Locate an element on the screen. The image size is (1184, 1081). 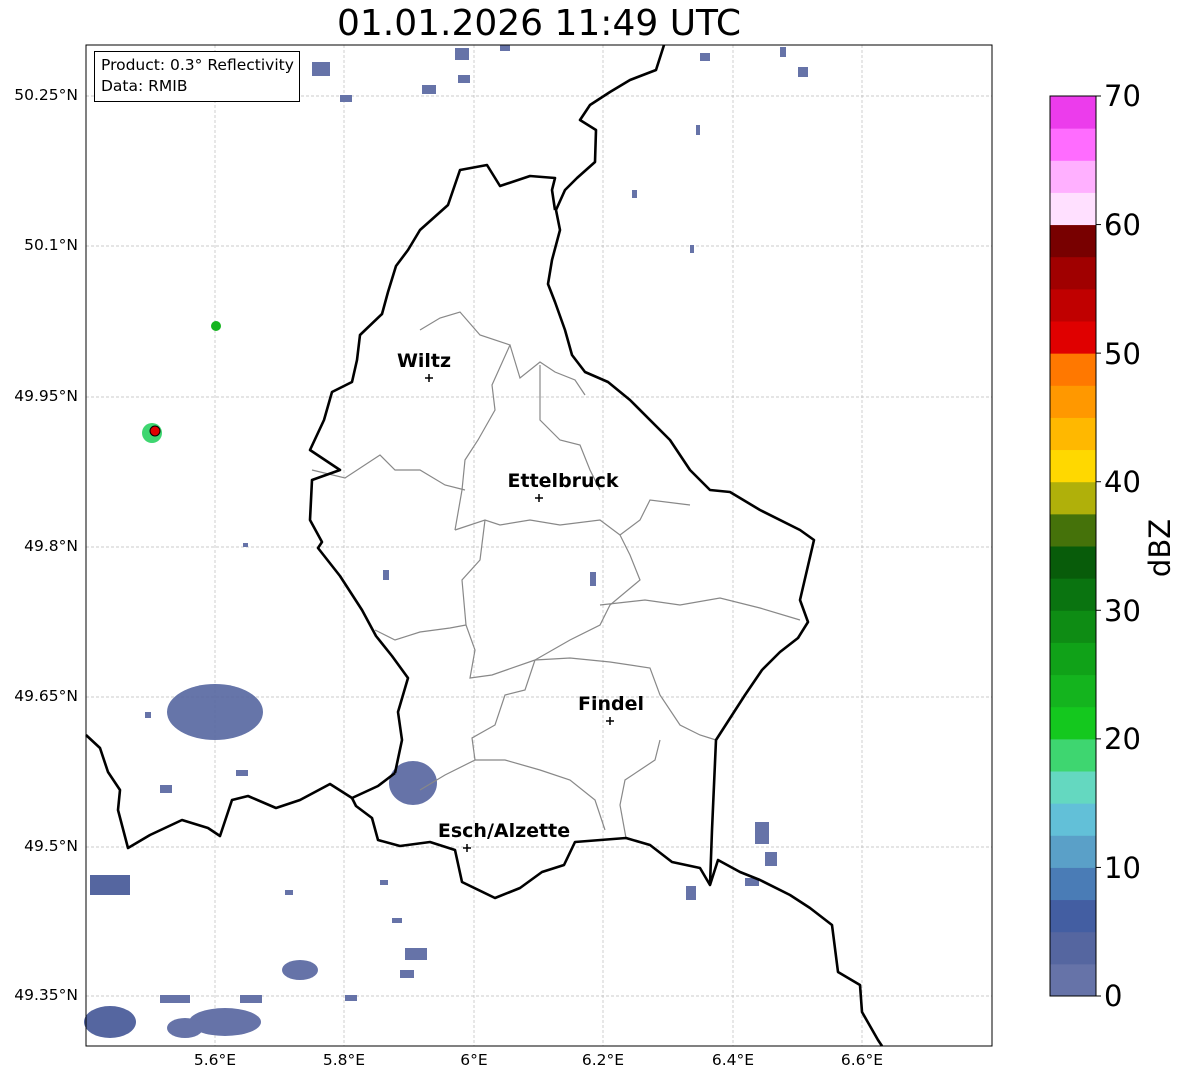
colorbar-tick-label: 30 is located at coordinates (1122, 611).